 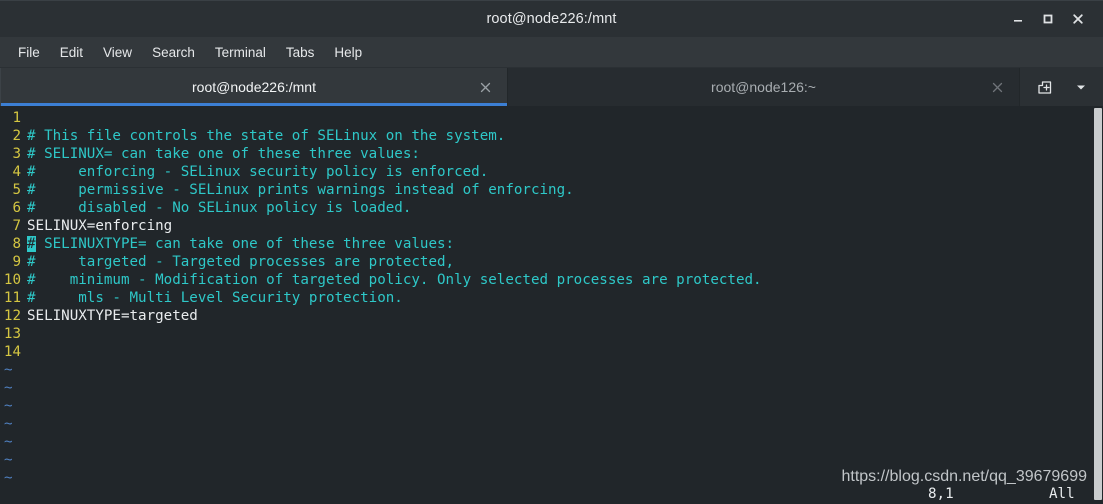 I want to click on menu-item-view: View, so click(x=117, y=52).